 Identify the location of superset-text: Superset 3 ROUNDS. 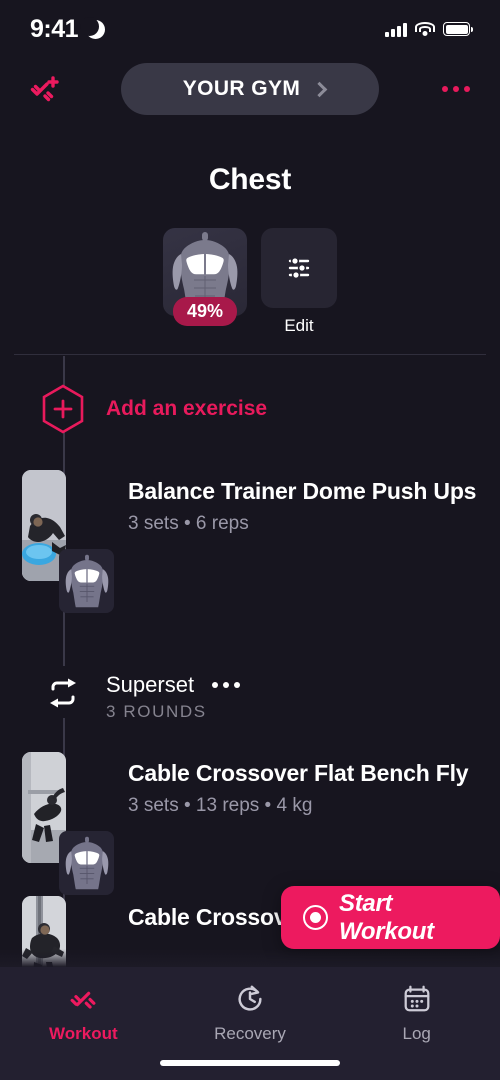
(173, 697).